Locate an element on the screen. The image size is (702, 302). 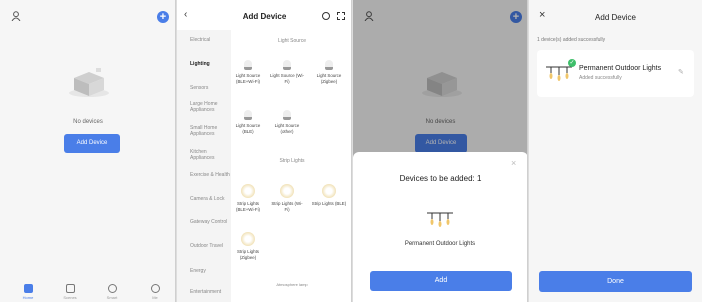
light-source-item: Light Source (BLE+Wi-Fi) is located at coordinates (248, 72).